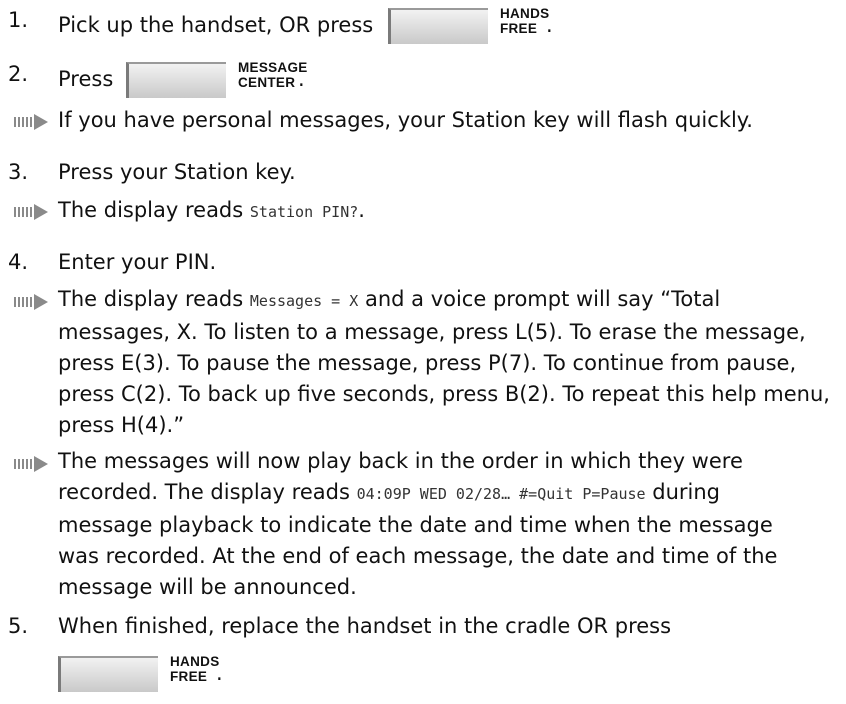 The width and height of the screenshot is (846, 704). I want to click on display-readout: Messages = X, so click(304, 301).